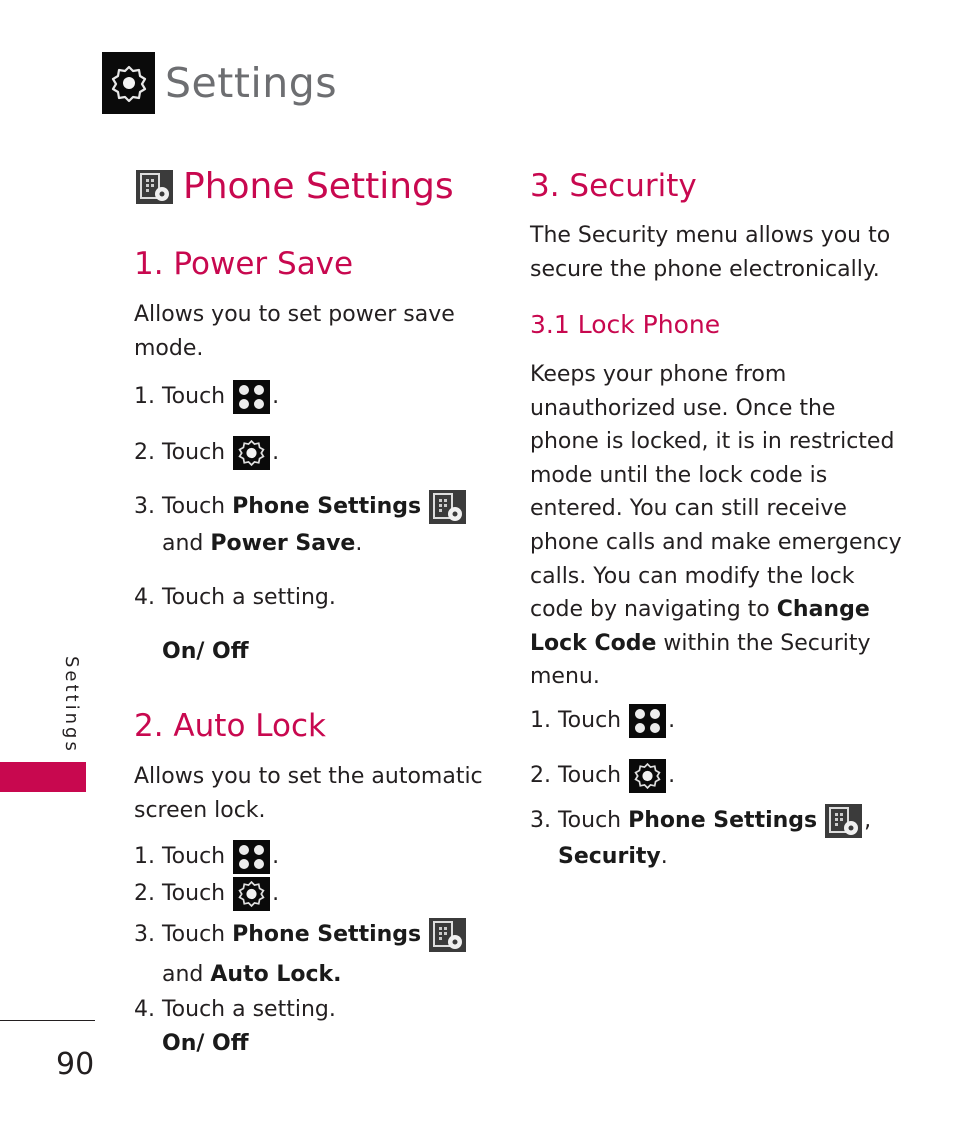 The height and width of the screenshot is (1145, 954). Describe the element at coordinates (75, 1064) in the screenshot. I see `page-number: 90` at that location.